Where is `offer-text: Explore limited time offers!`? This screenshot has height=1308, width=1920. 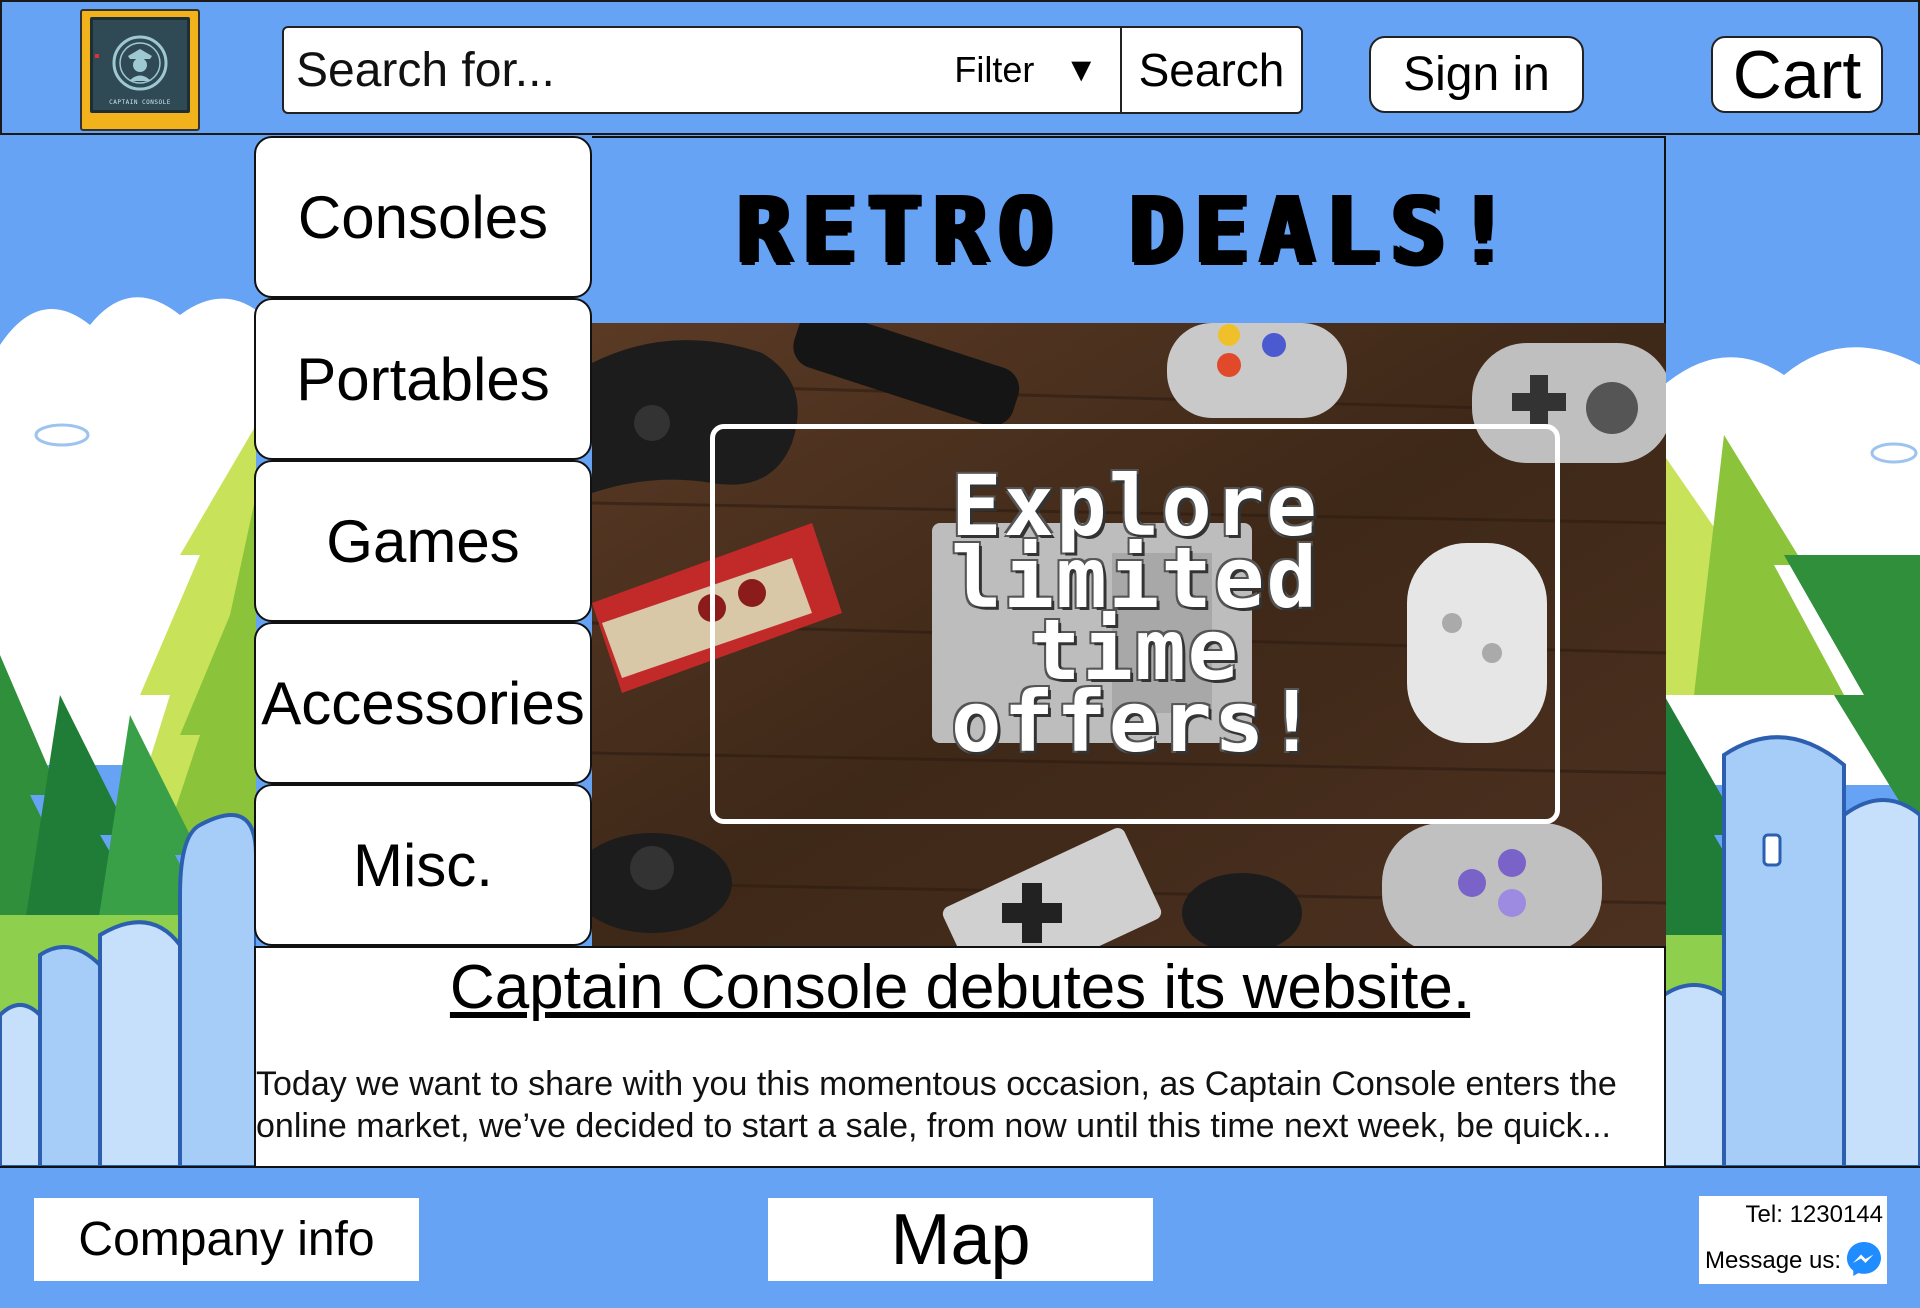
offer-text: Explore limited time offers! is located at coordinates (1134, 614).